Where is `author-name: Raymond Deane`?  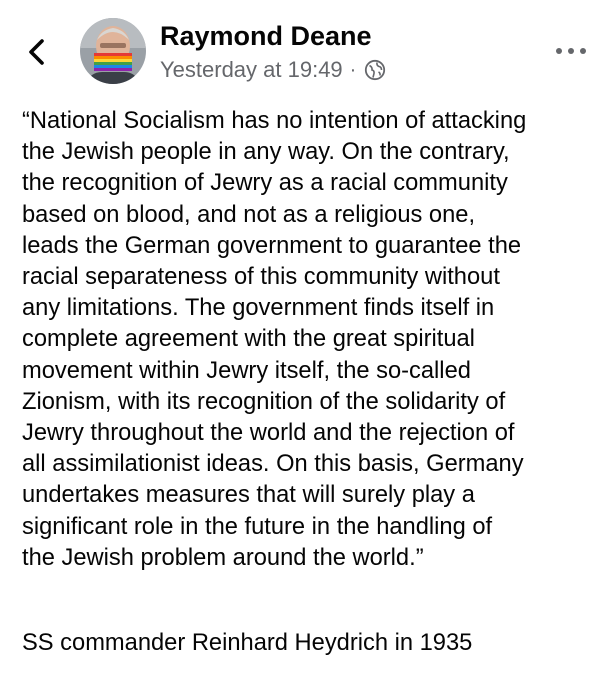
author-name: Raymond Deane is located at coordinates (266, 36).